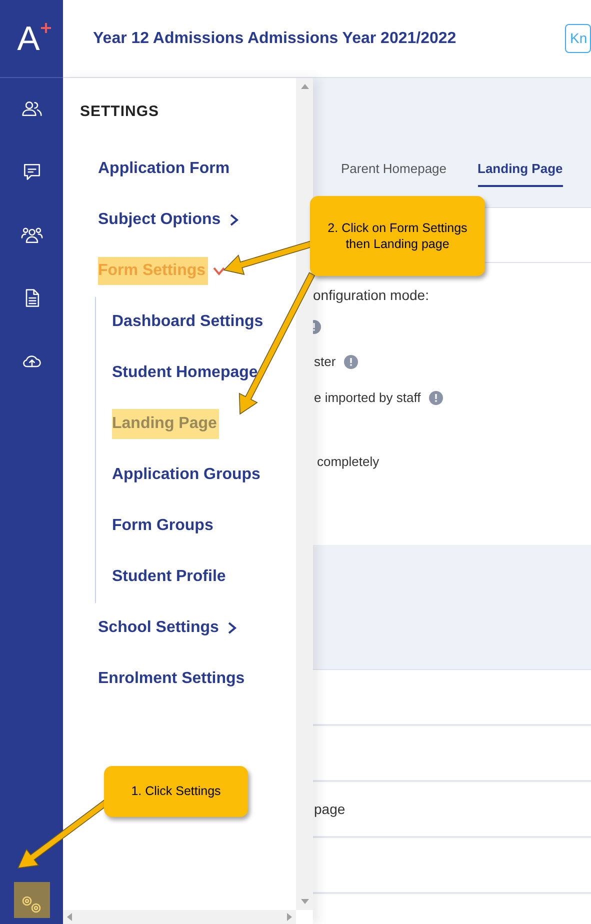 This screenshot has height=924, width=591. What do you see at coordinates (164, 526) in the screenshot?
I see `submenu-item: Form Groups` at bounding box center [164, 526].